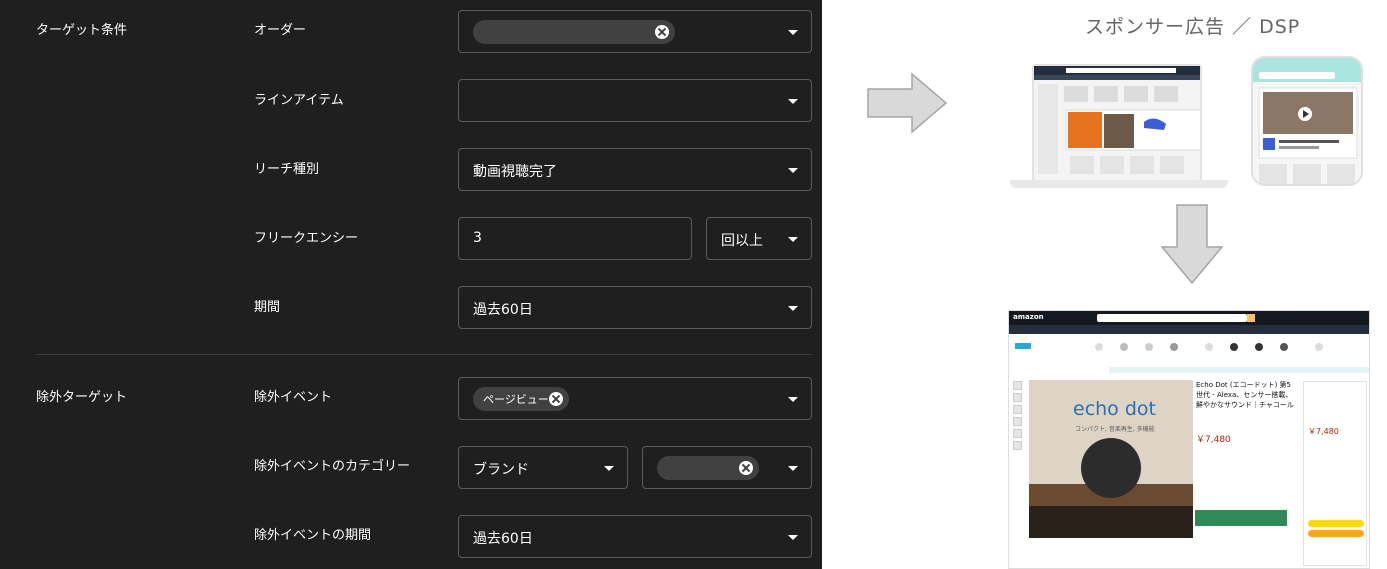 The height and width of the screenshot is (569, 1387). What do you see at coordinates (82, 30) in the screenshot?
I see `section-label-target-conditions: ターゲット条件` at bounding box center [82, 30].